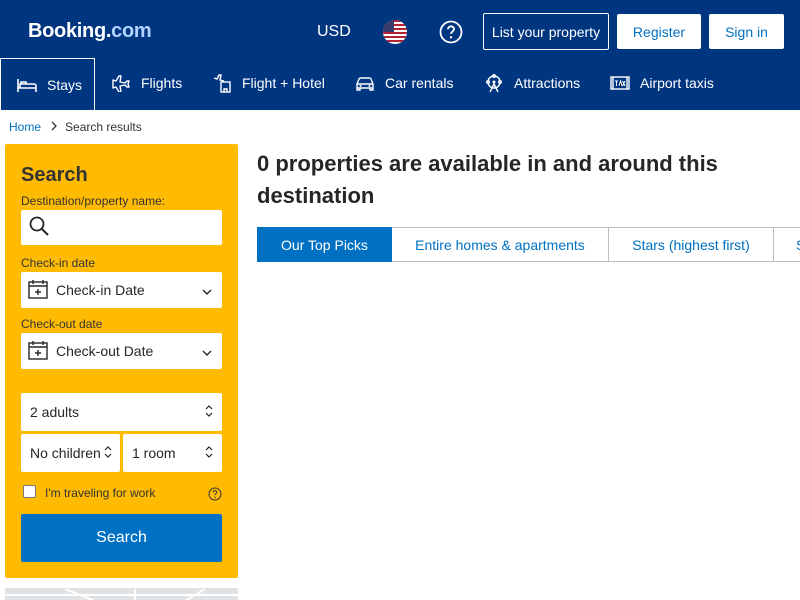  I want to click on booking-logo: Booking.com, so click(90, 31).